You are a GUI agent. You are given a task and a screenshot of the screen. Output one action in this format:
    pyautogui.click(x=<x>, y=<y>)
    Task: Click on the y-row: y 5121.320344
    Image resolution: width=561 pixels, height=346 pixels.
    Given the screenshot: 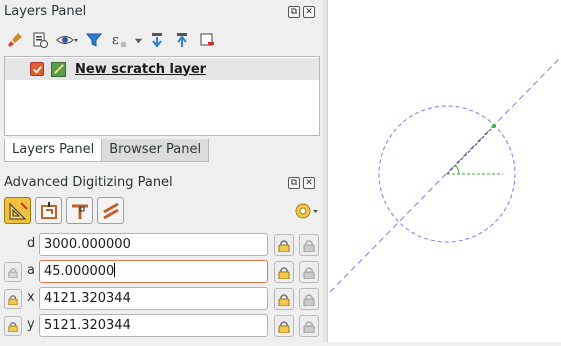 What is the action you would take?
    pyautogui.click(x=161, y=326)
    